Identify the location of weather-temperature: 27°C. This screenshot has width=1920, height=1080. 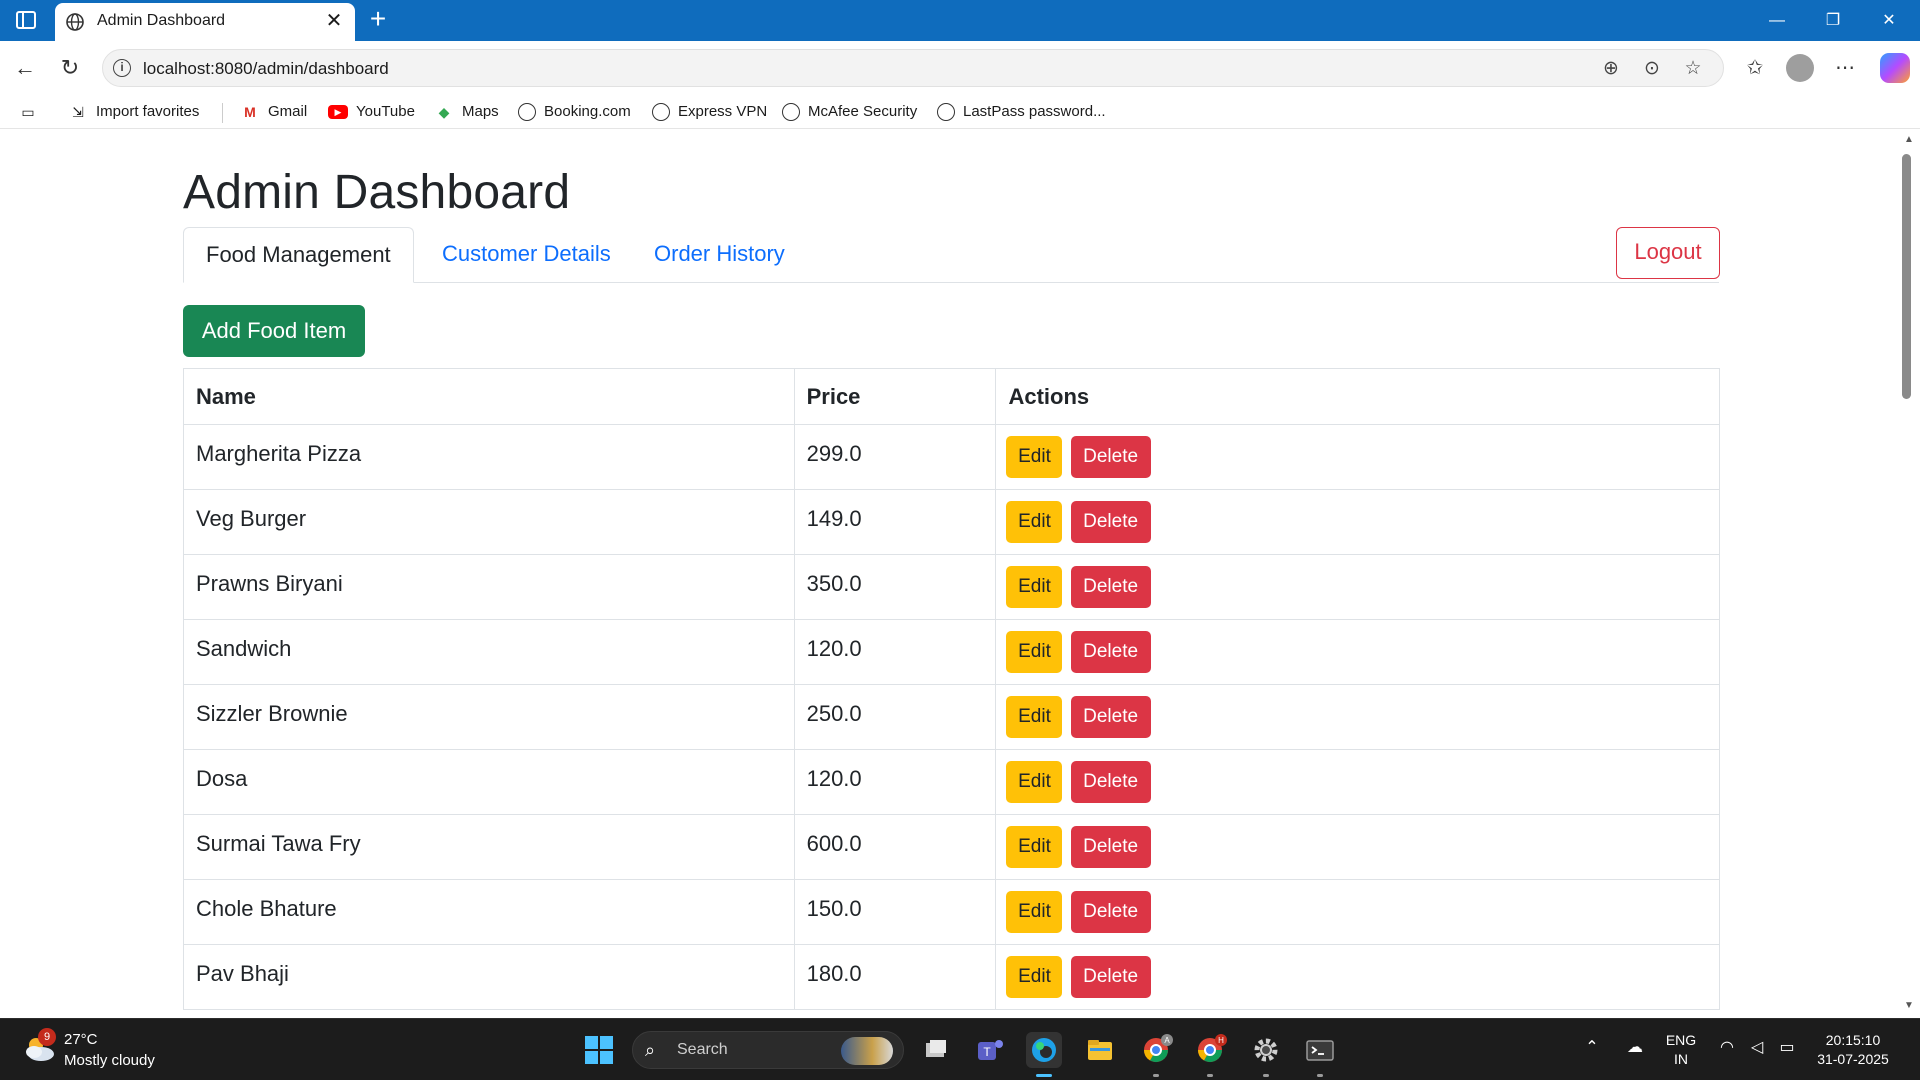
(81, 1039).